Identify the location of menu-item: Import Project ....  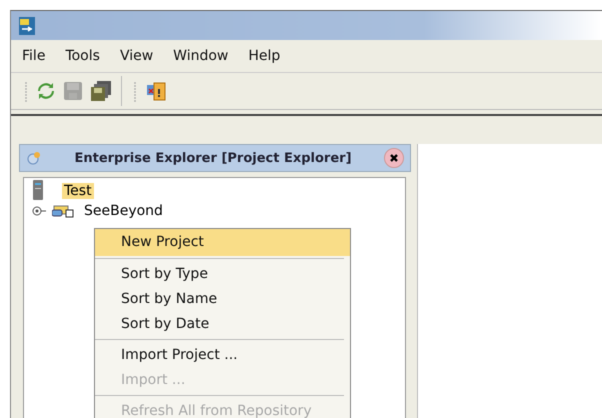
(222, 355).